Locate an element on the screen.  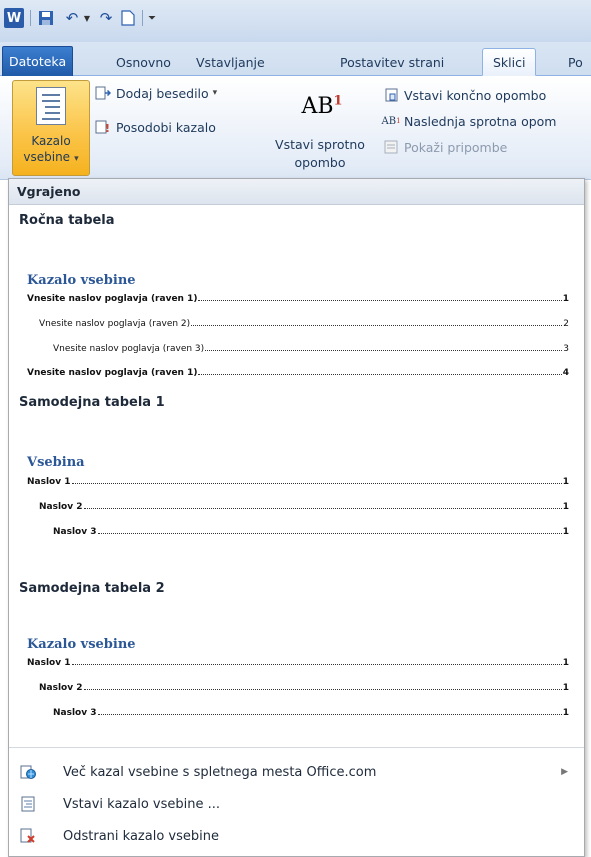
toc-button-label: Kazalo vsebine ▾ is located at coordinates (51, 149).